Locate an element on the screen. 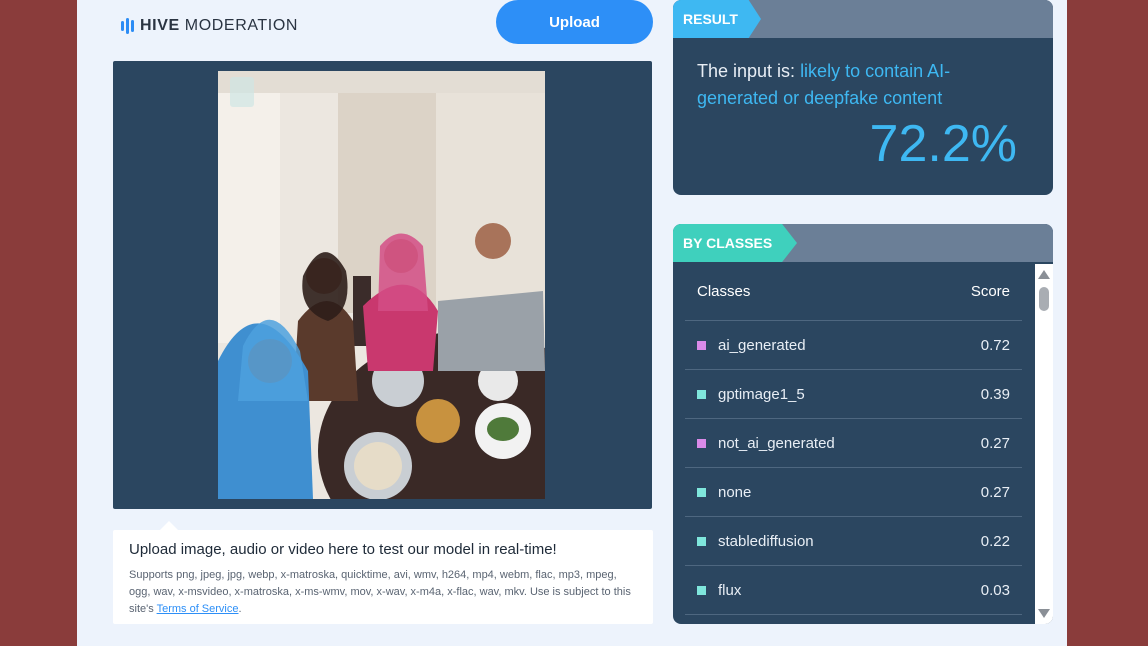  class-name: ai_generated is located at coordinates (762, 345).